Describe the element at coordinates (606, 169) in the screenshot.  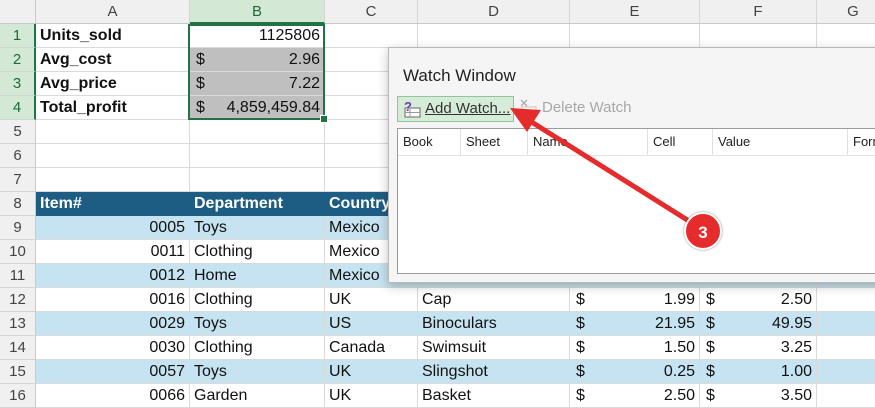
I see `annotation-arrow` at that location.